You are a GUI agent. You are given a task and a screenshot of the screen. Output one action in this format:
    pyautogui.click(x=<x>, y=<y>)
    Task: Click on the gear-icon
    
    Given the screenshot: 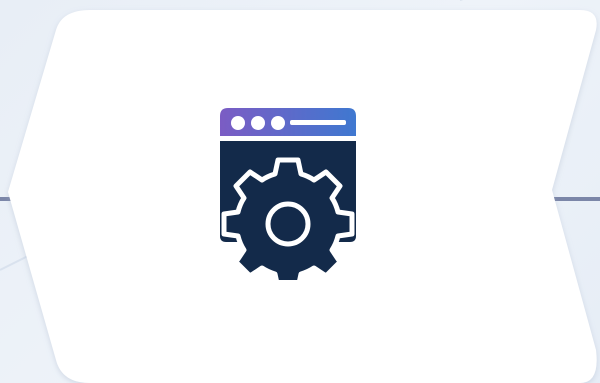 What is the action you would take?
    pyautogui.click(x=288, y=218)
    